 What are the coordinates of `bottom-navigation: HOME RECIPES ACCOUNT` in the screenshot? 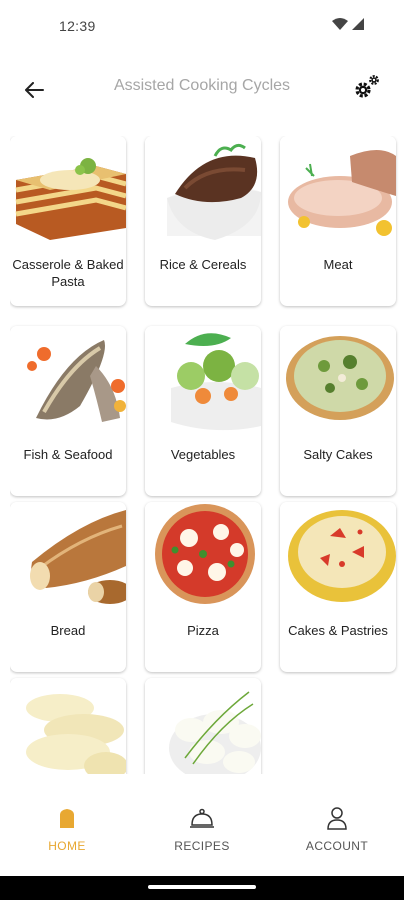 It's located at (202, 826).